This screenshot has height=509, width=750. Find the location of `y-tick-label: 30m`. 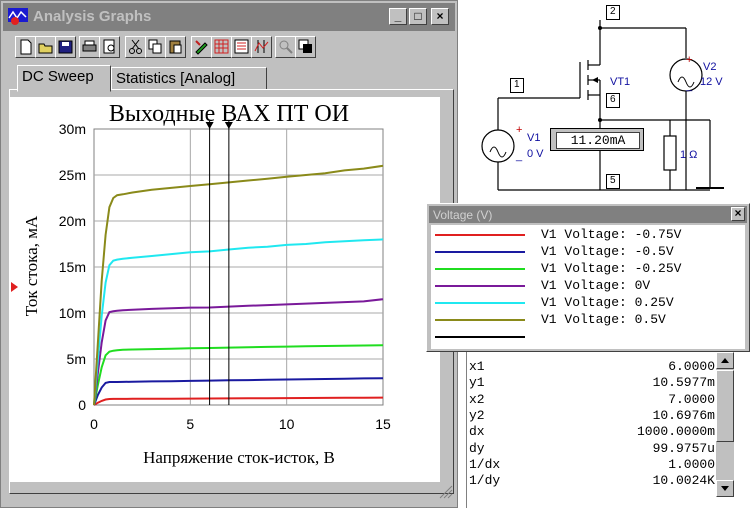

y-tick-label: 30m is located at coordinates (72, 129).